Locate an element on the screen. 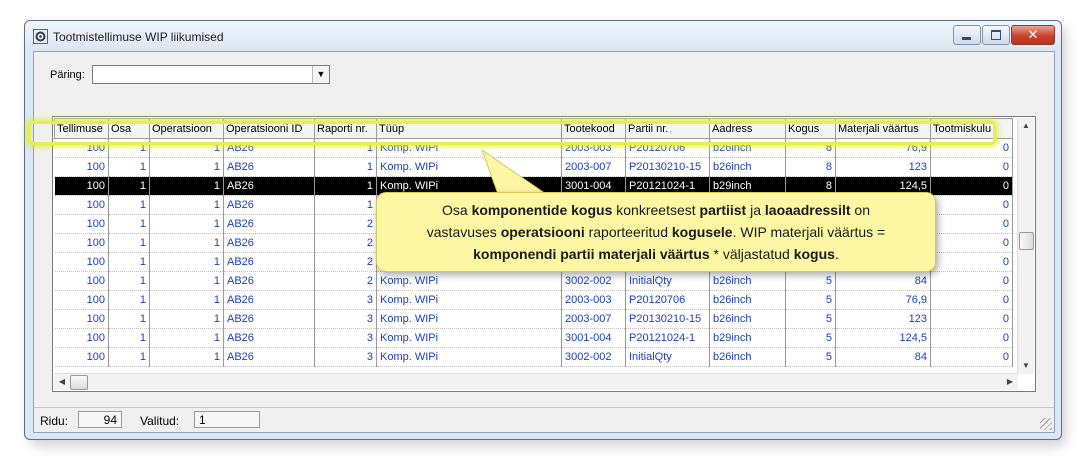 The height and width of the screenshot is (461, 1085). query-dropdown: ▼ is located at coordinates (211, 74).